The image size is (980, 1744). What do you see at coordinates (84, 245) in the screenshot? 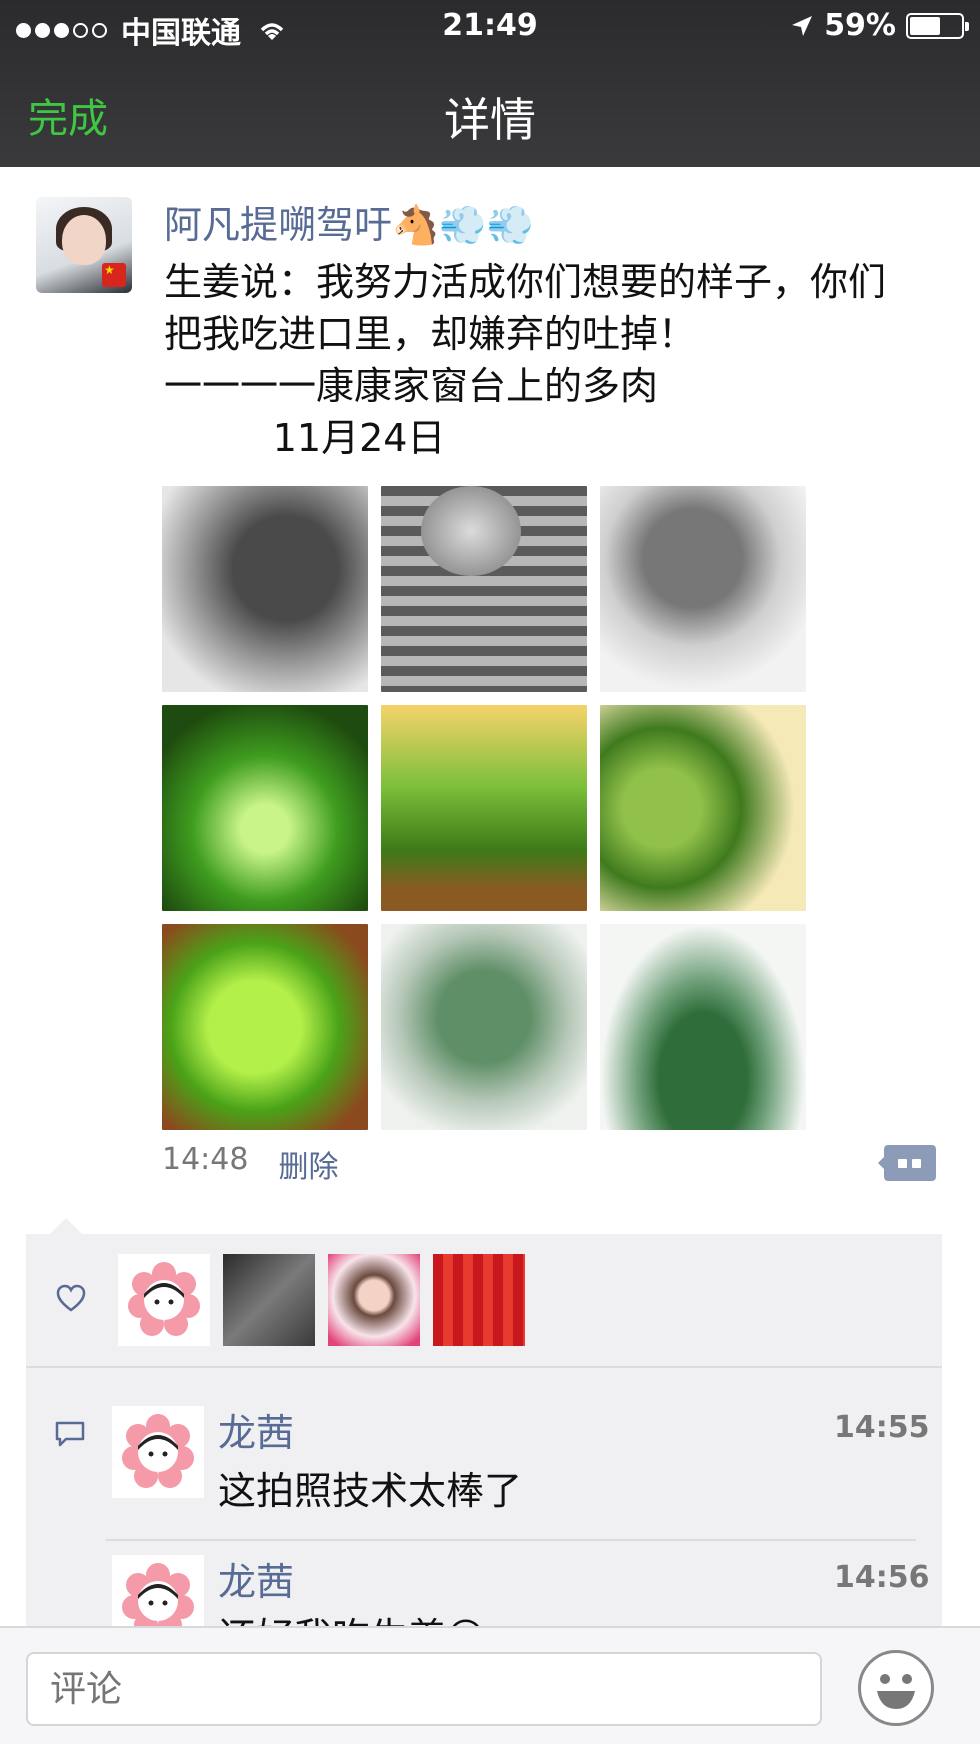
I see `author-avatar: ★` at bounding box center [84, 245].